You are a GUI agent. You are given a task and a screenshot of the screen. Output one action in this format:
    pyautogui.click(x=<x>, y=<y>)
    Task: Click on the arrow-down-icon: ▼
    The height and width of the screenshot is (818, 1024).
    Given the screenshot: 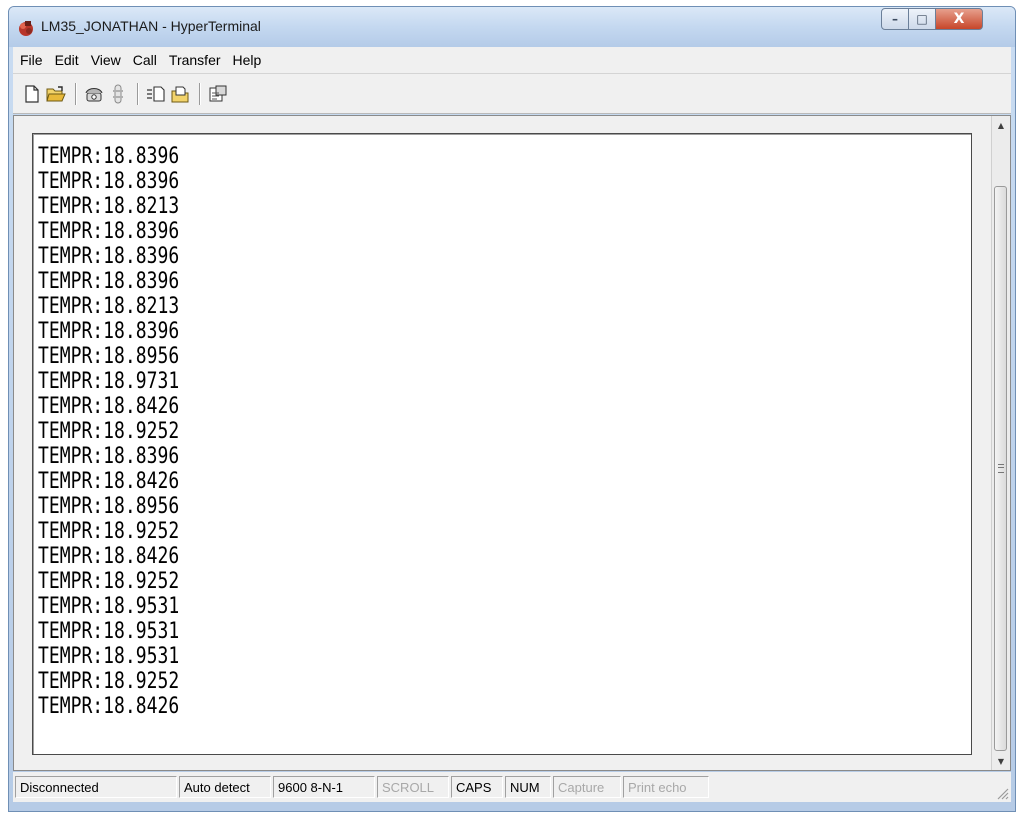 What is the action you would take?
    pyautogui.click(x=1001, y=761)
    